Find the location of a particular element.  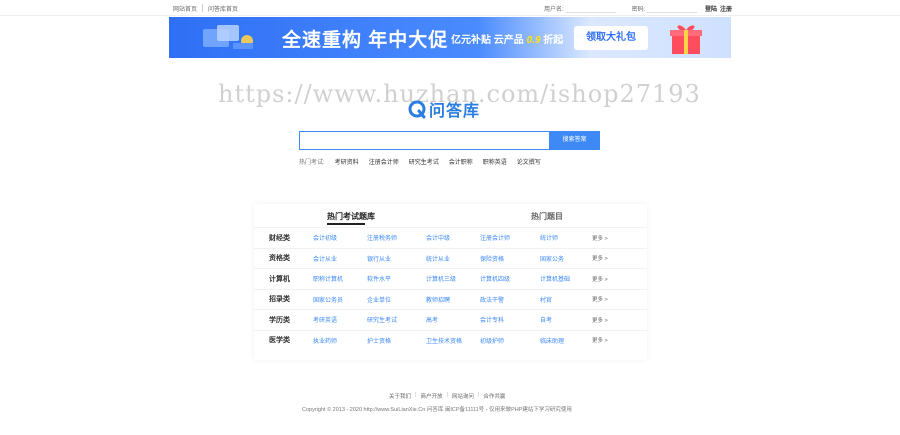

banner-slogan: 全速重构 年中大促 is located at coordinates (365, 40).